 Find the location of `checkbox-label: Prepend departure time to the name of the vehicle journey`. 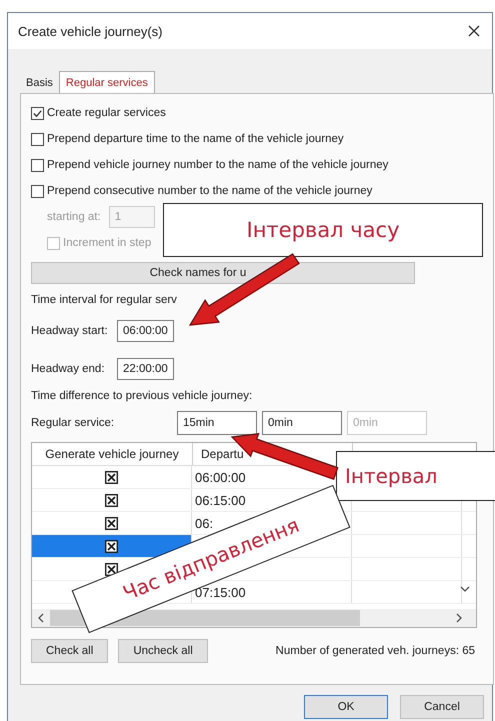

checkbox-label: Prepend departure time to the name of the vehicle journey is located at coordinates (195, 139).